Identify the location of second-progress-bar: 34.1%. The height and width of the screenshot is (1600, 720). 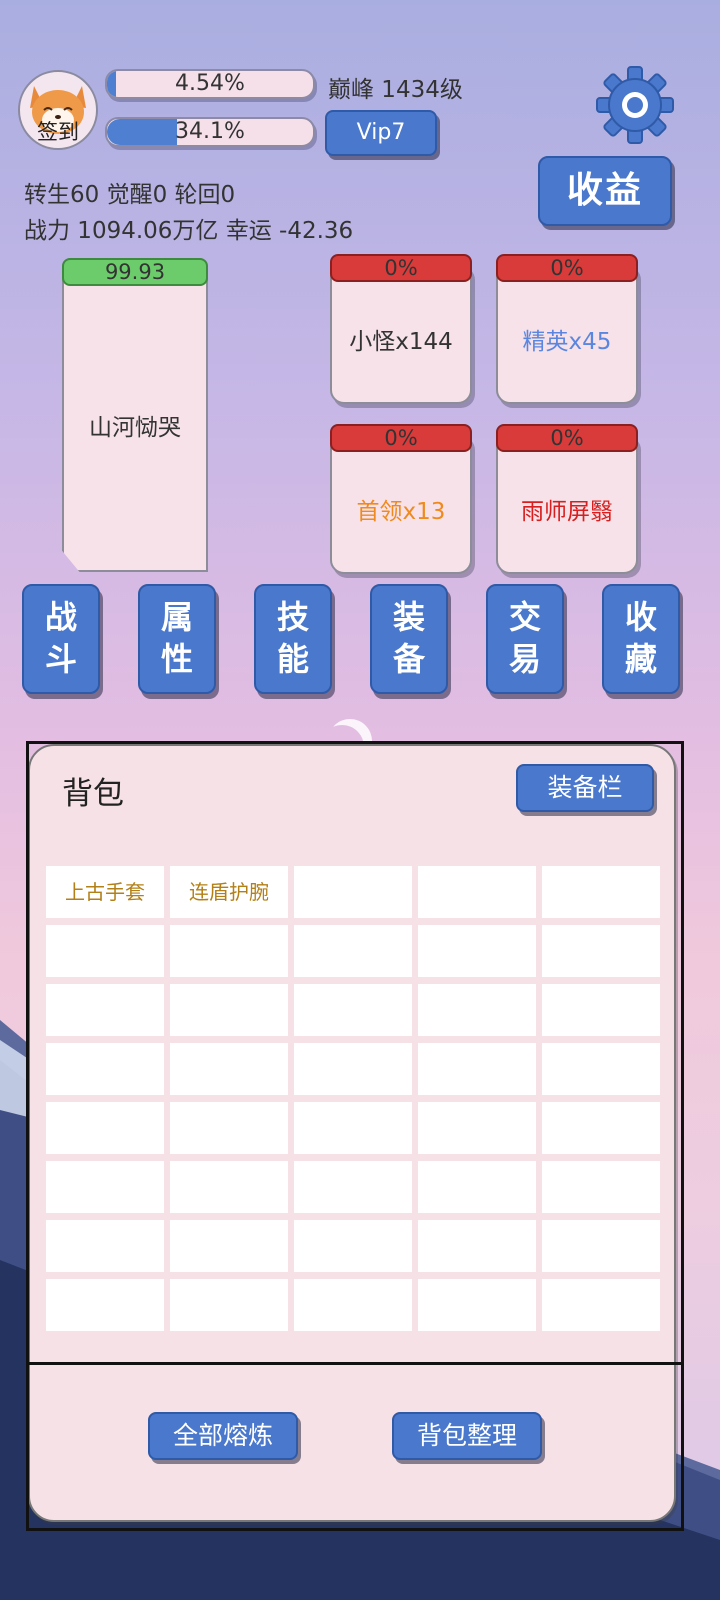
(210, 132).